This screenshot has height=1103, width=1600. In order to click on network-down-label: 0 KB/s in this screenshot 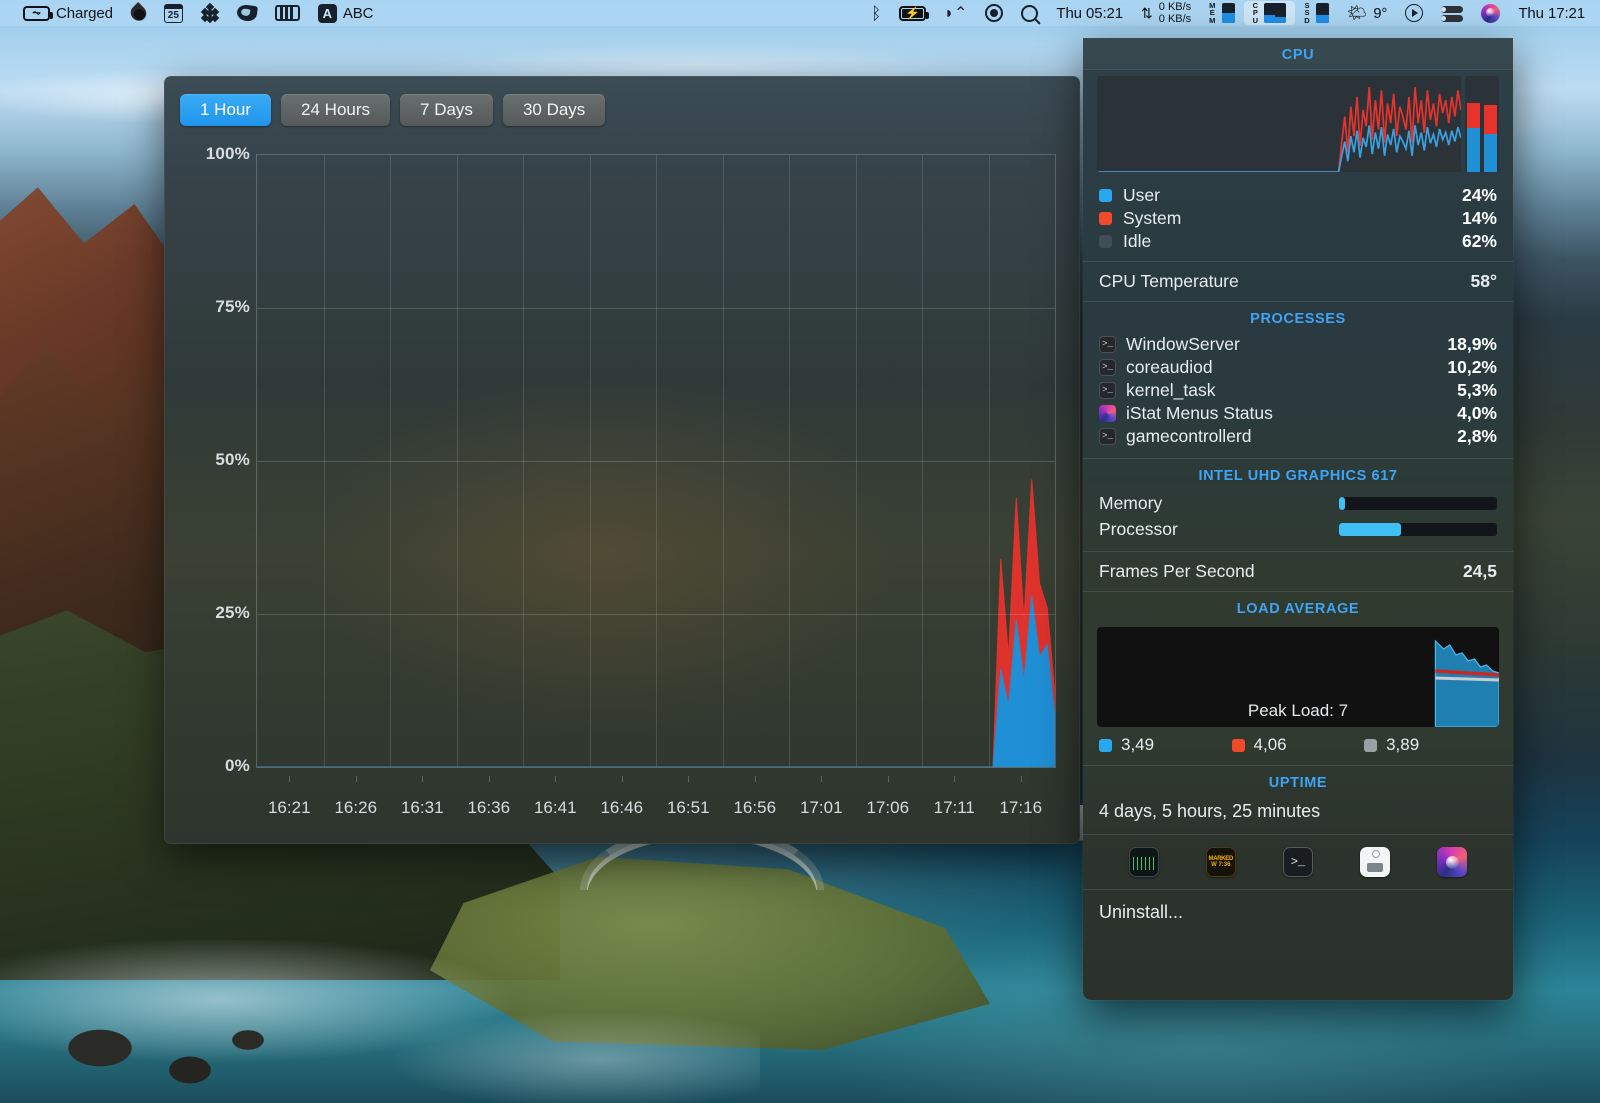, I will do `click(1175, 19)`.